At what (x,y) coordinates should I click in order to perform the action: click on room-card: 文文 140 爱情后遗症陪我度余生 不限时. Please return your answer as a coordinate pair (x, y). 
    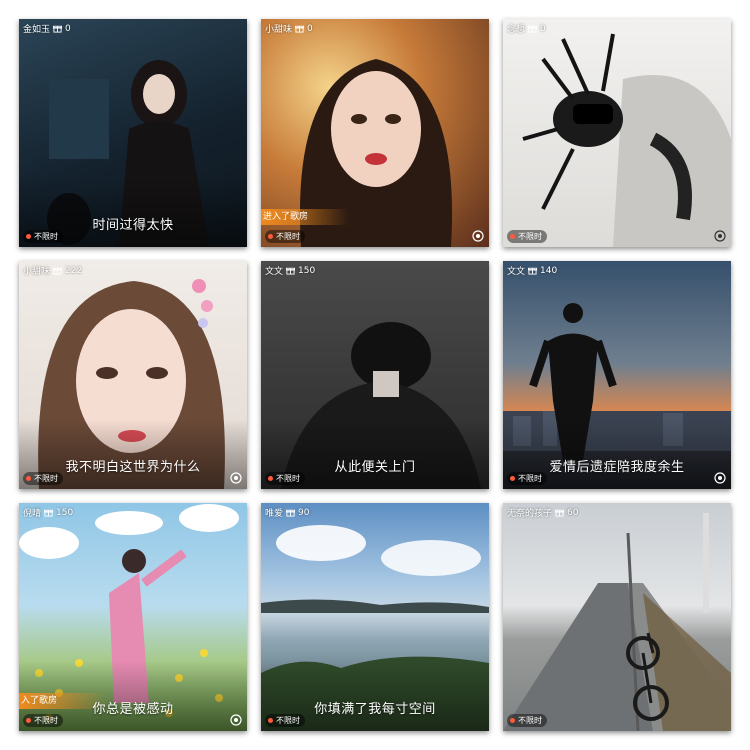
    Looking at the image, I should click on (617, 375).